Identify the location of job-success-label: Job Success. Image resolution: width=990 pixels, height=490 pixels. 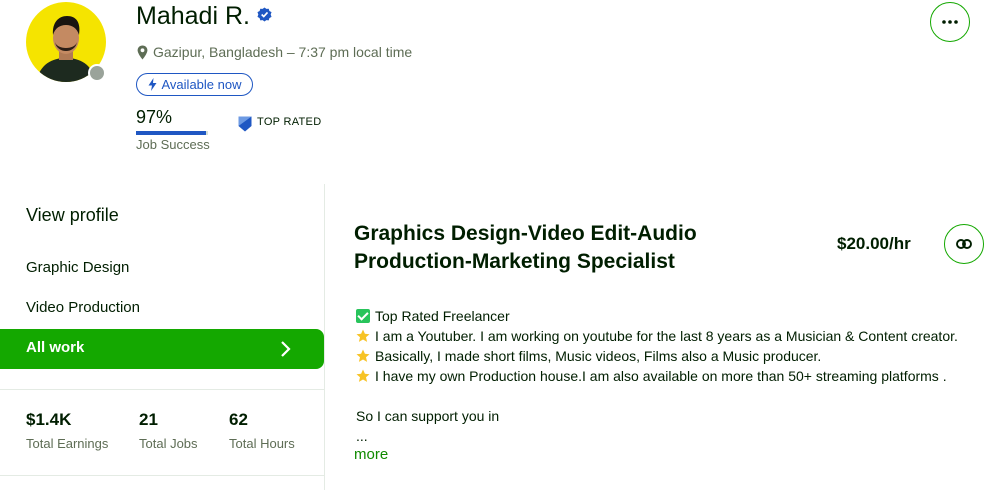
(173, 144).